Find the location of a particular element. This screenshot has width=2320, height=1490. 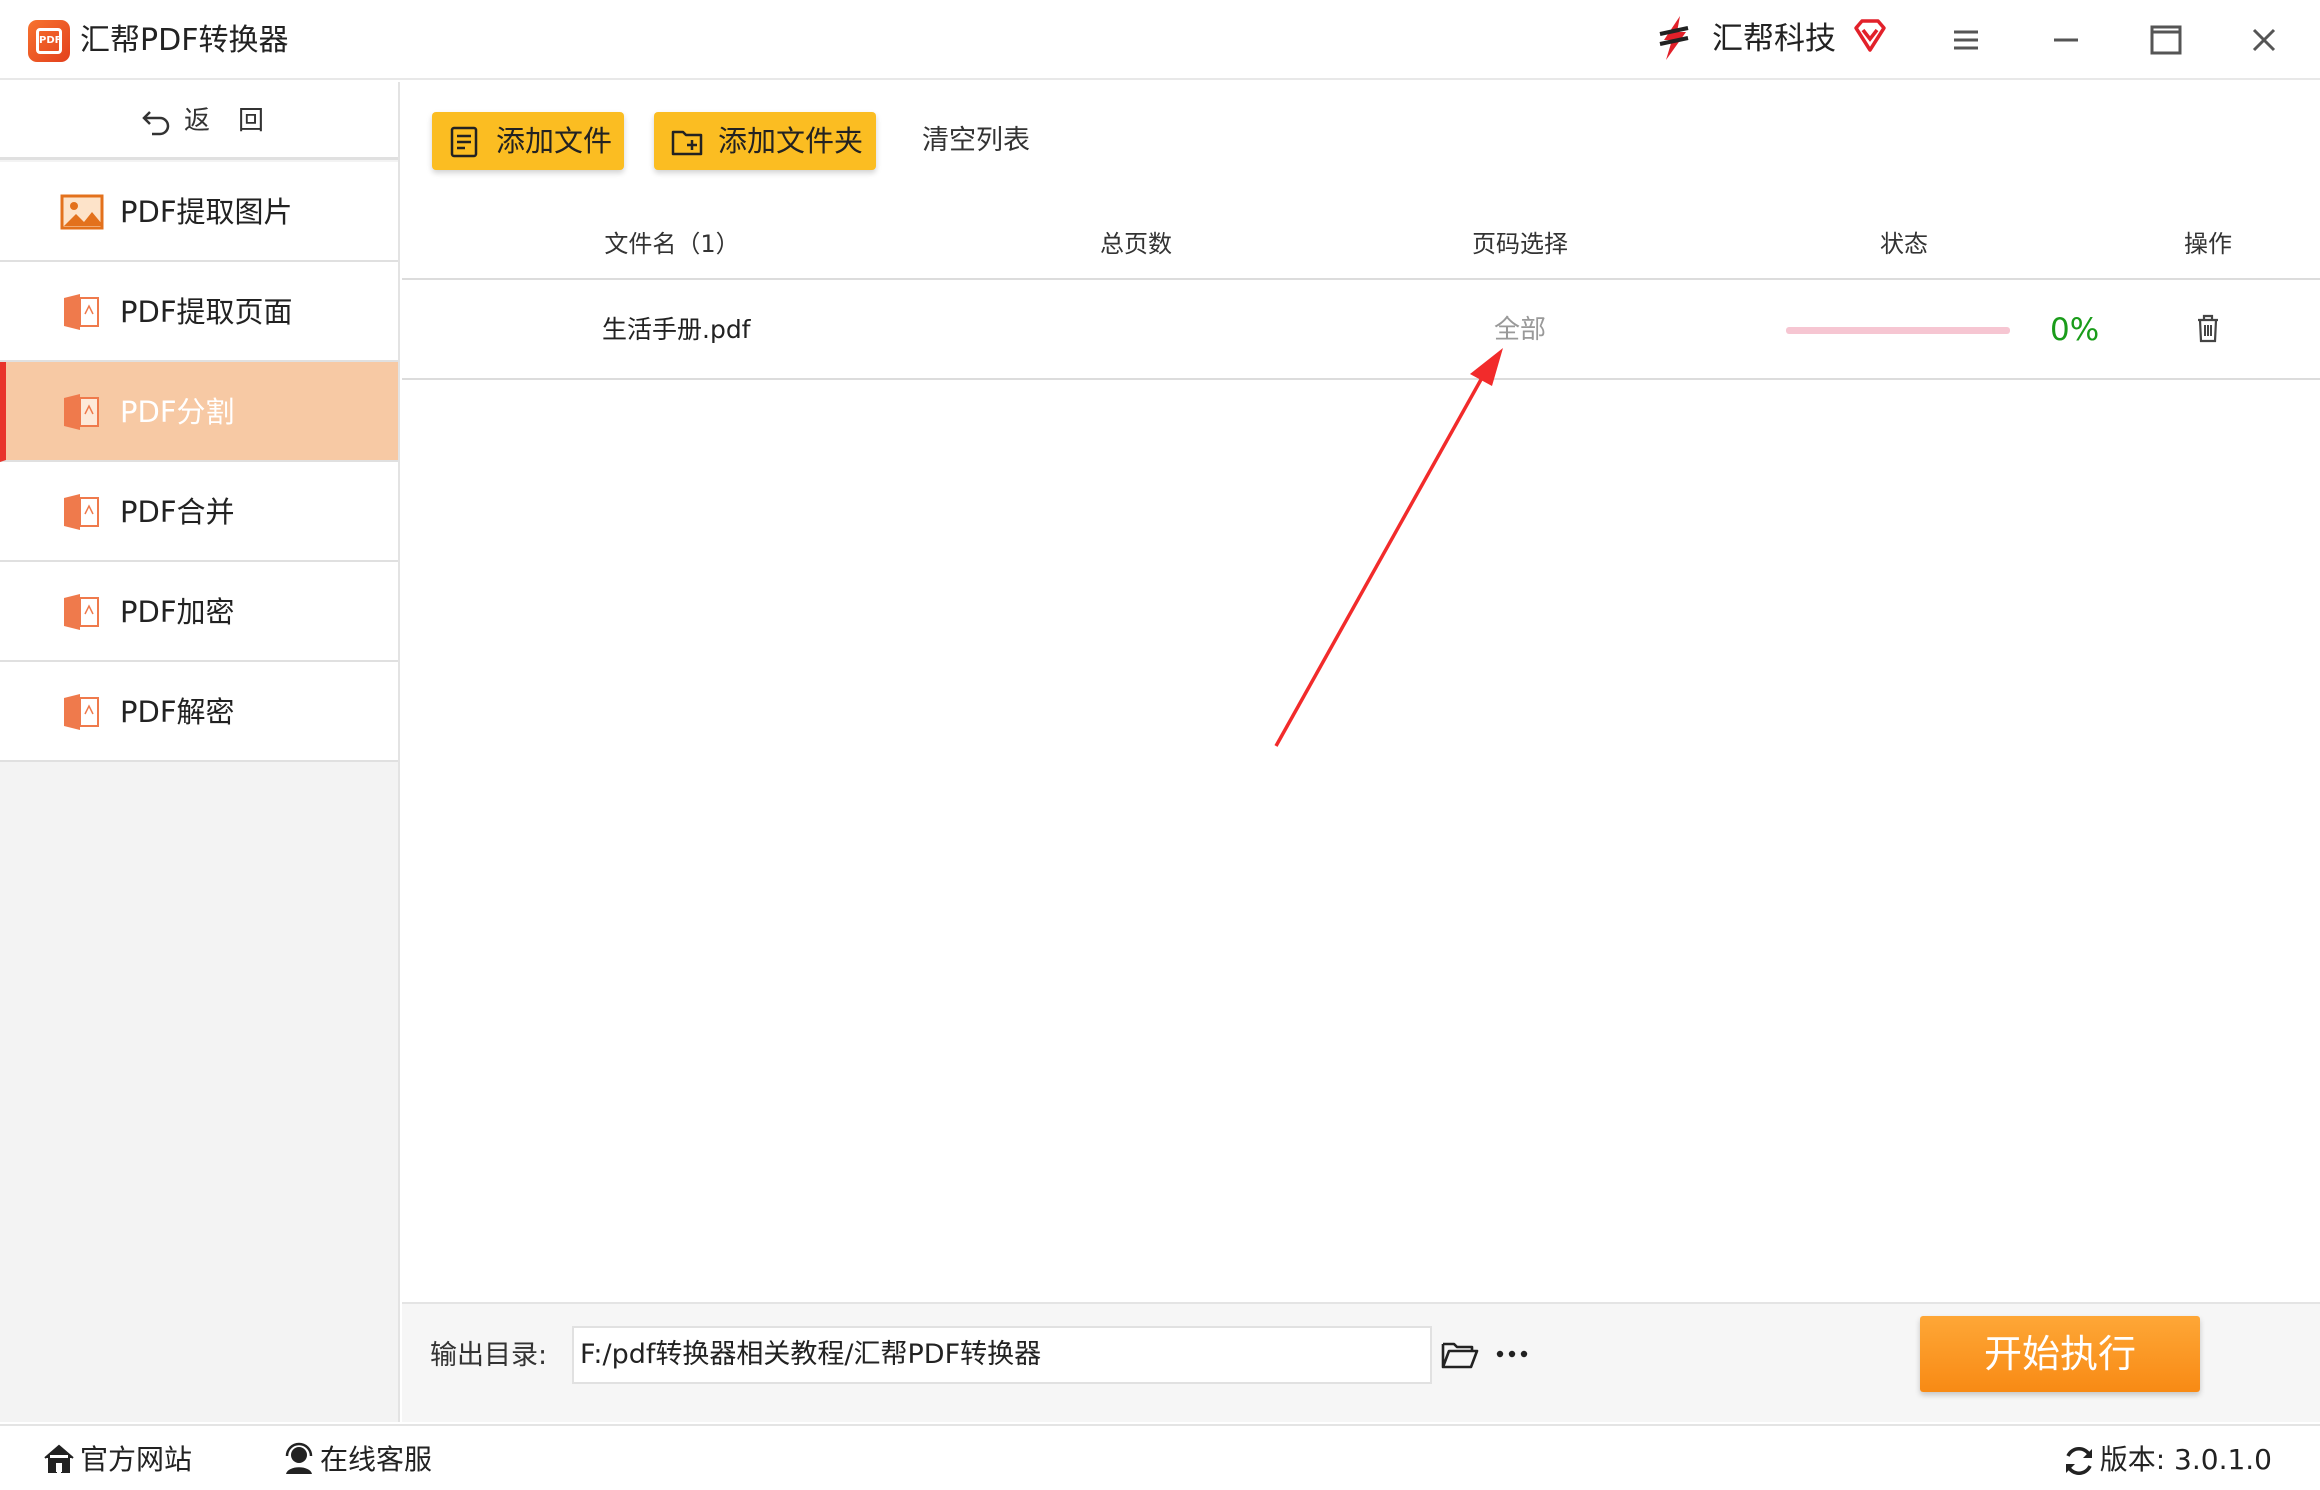

sidebar-item-merge: PDF合并 is located at coordinates (199, 512).